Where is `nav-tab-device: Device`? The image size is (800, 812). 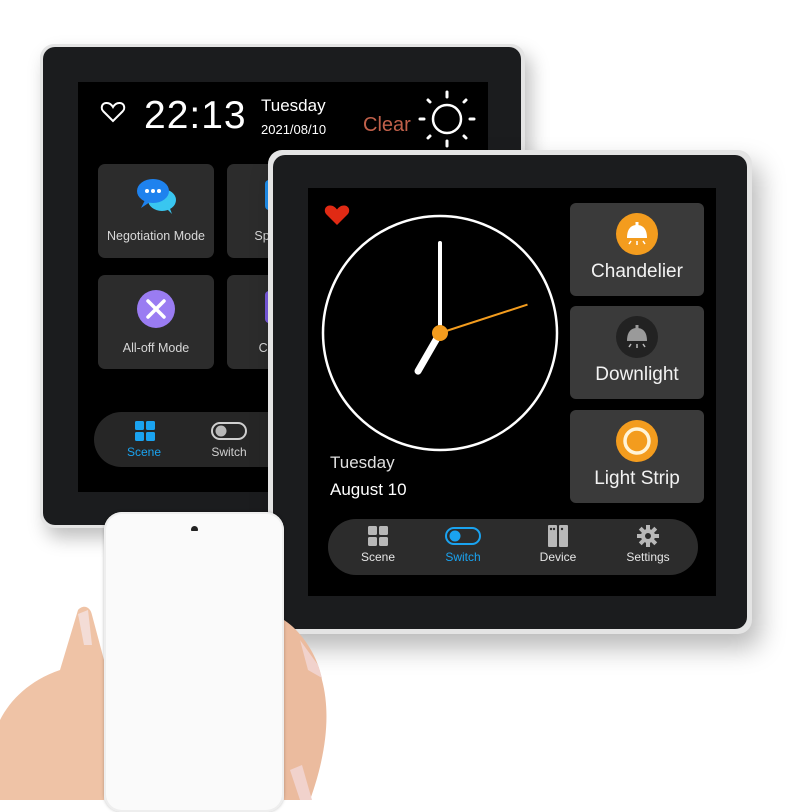
nav-tab-device: Device is located at coordinates (558, 547).